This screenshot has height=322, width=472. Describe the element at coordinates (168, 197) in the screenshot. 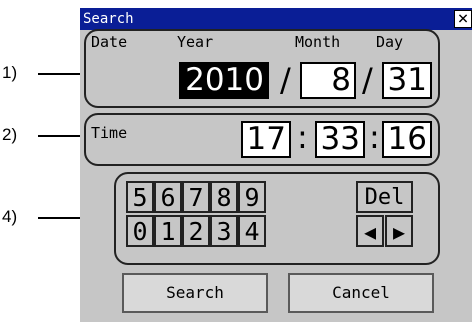

I see `key-6: 6` at that location.